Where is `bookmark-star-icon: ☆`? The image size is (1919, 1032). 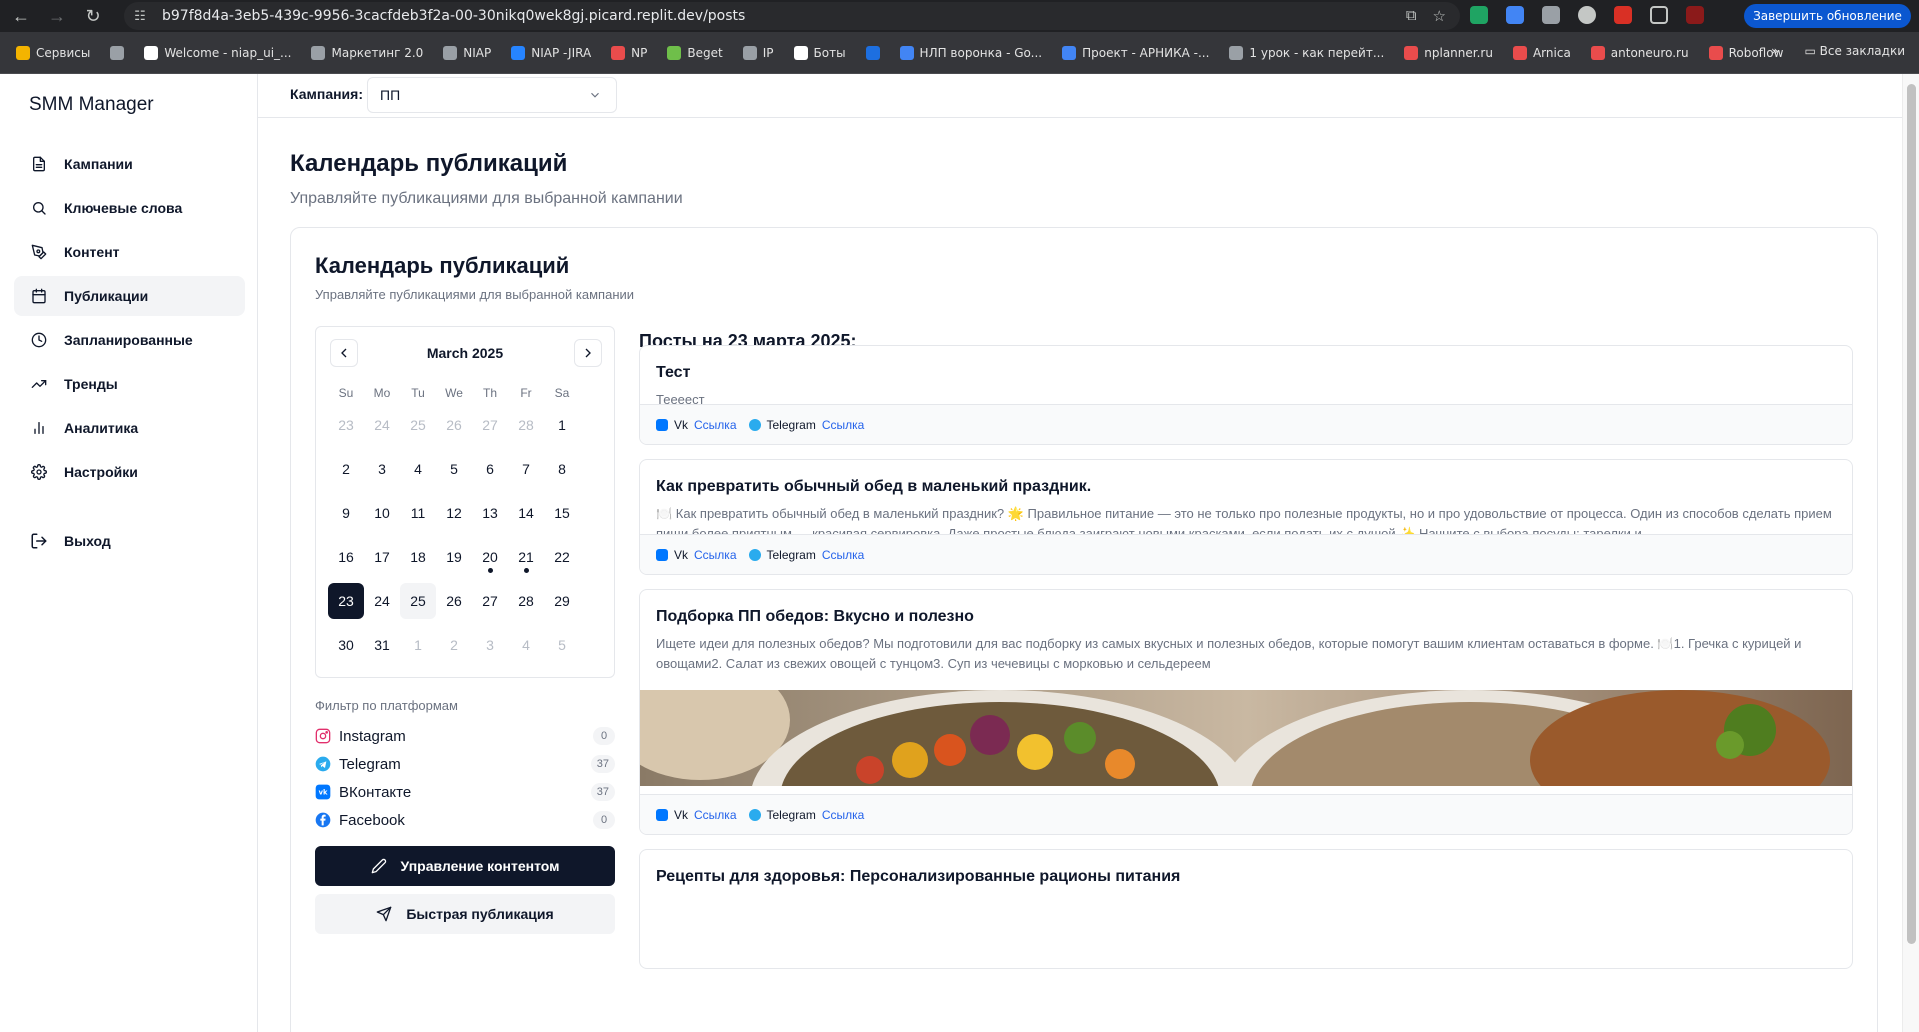 bookmark-star-icon: ☆ is located at coordinates (1439, 16).